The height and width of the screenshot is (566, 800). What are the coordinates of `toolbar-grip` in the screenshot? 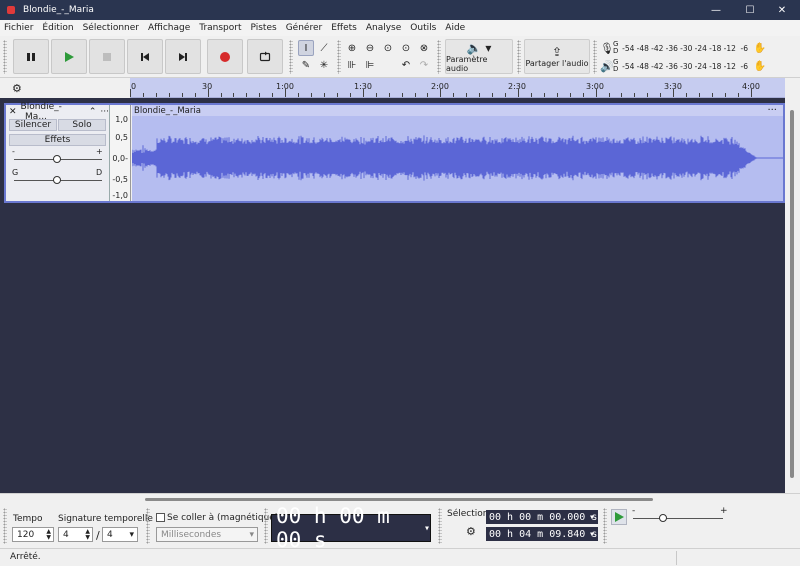 It's located at (5, 57).